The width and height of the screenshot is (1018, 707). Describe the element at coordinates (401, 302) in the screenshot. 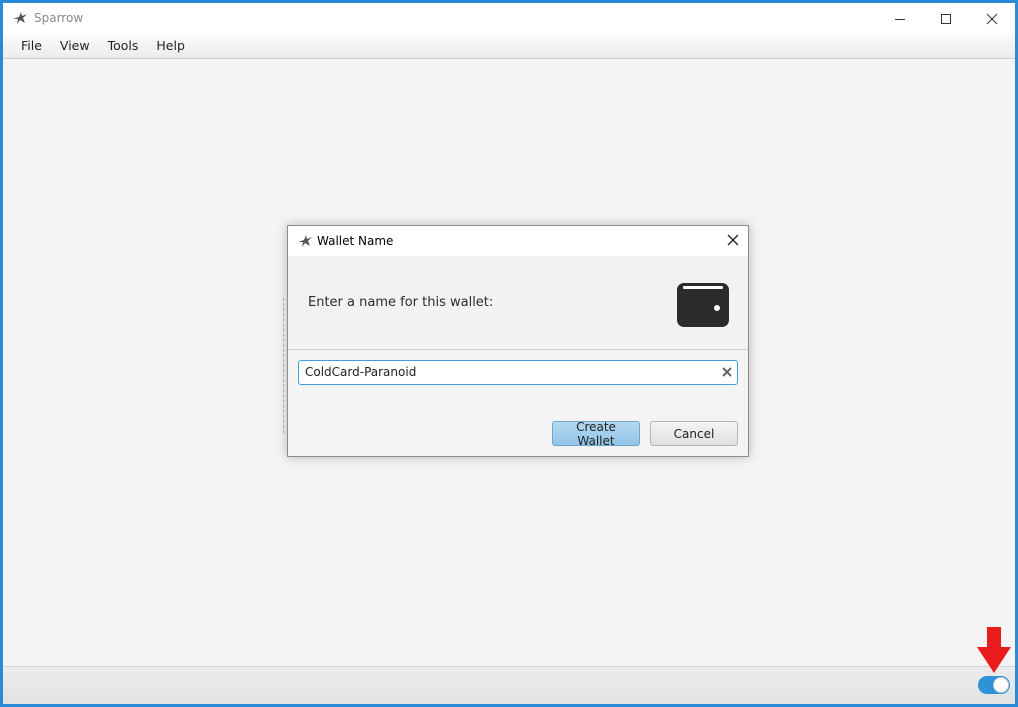

I see `dialog-prompt: Enter a name for this wallet:` at that location.